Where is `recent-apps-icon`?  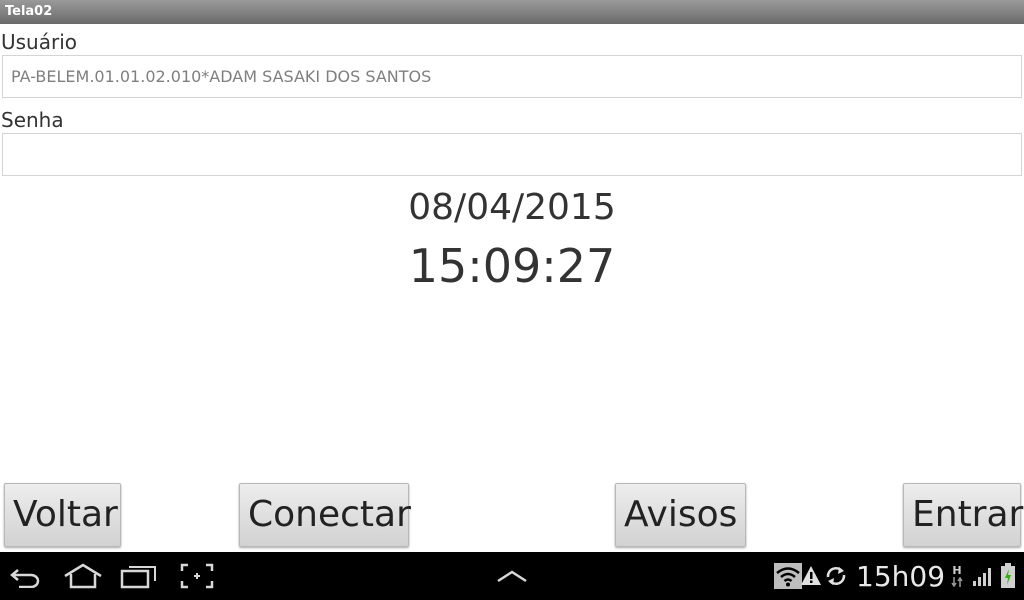 recent-apps-icon is located at coordinates (139, 576).